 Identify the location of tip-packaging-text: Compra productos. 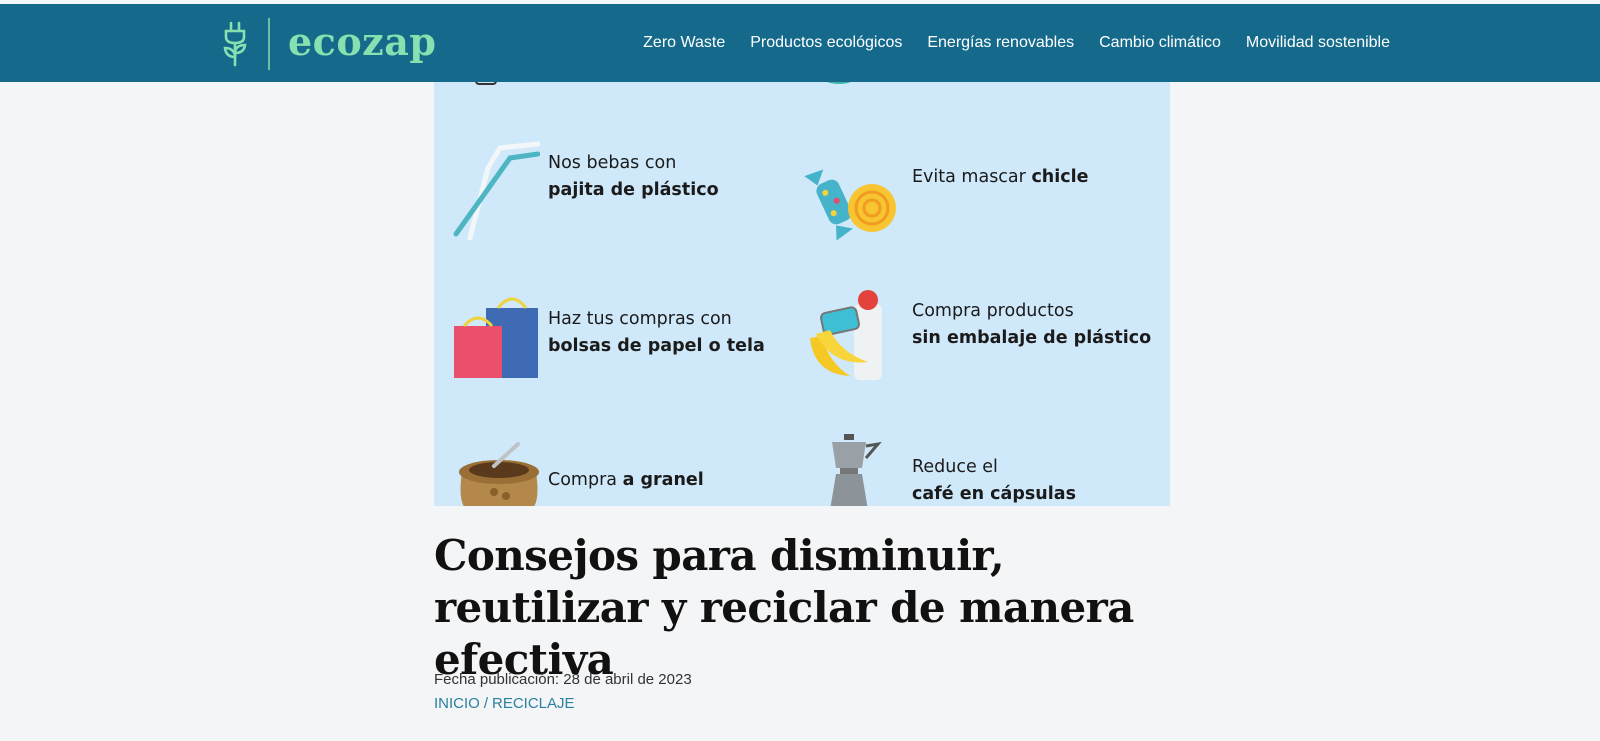
(993, 311).